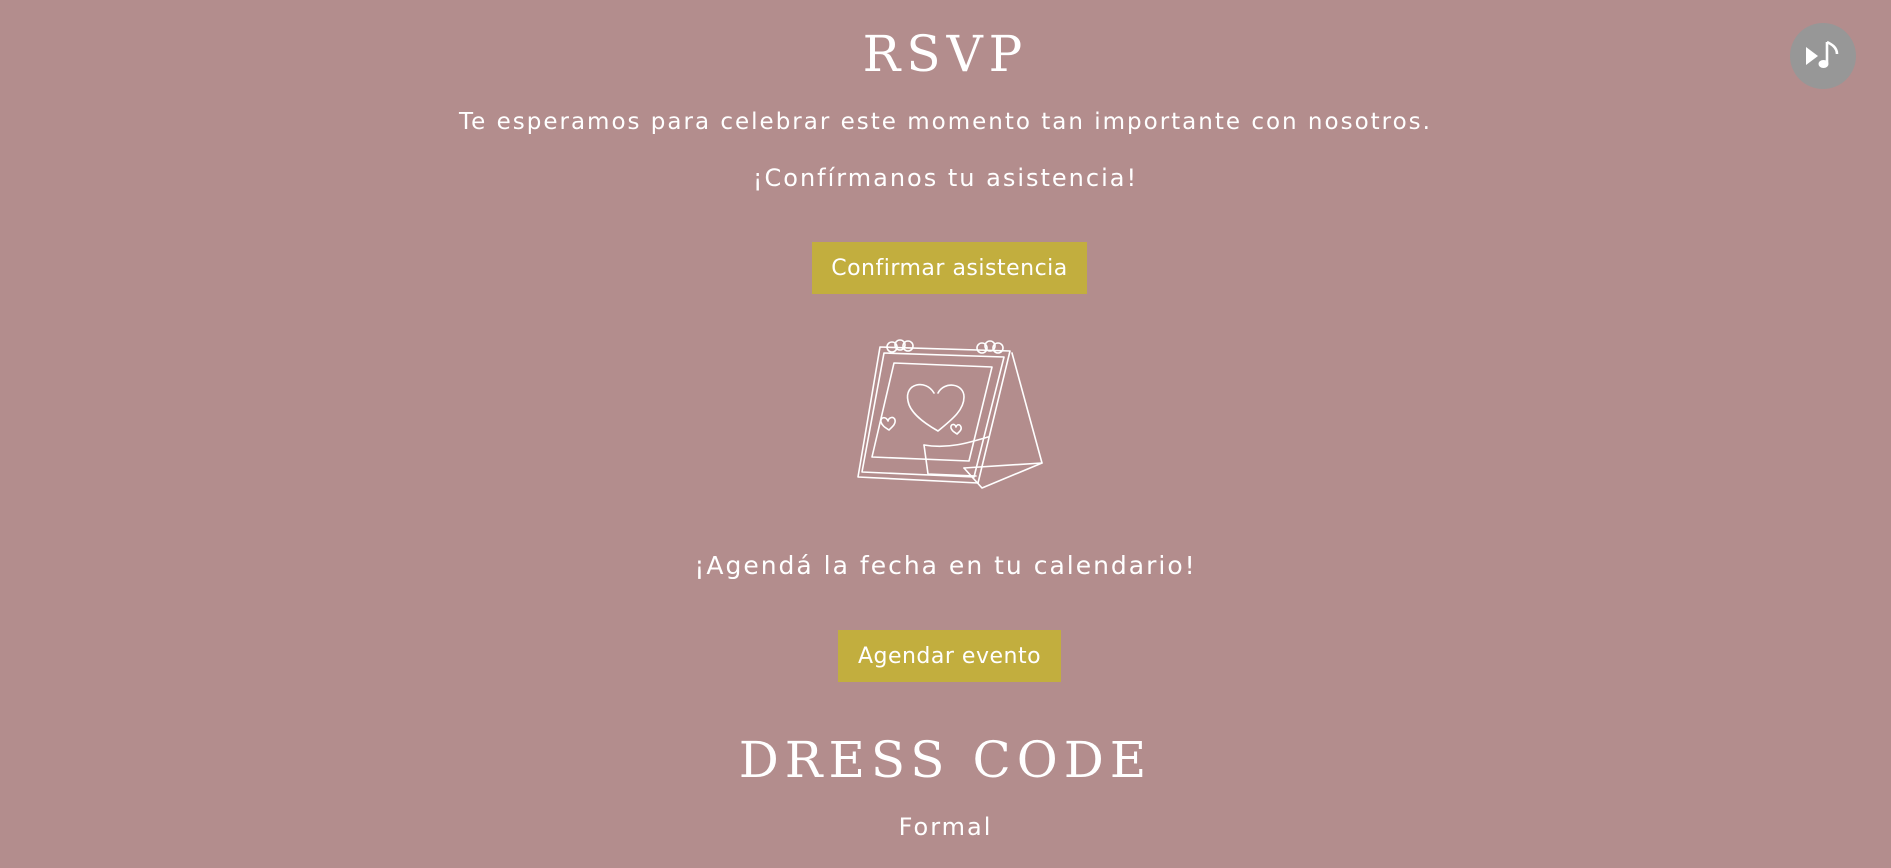  I want to click on rsvp-title: RSVP, so click(945, 54).